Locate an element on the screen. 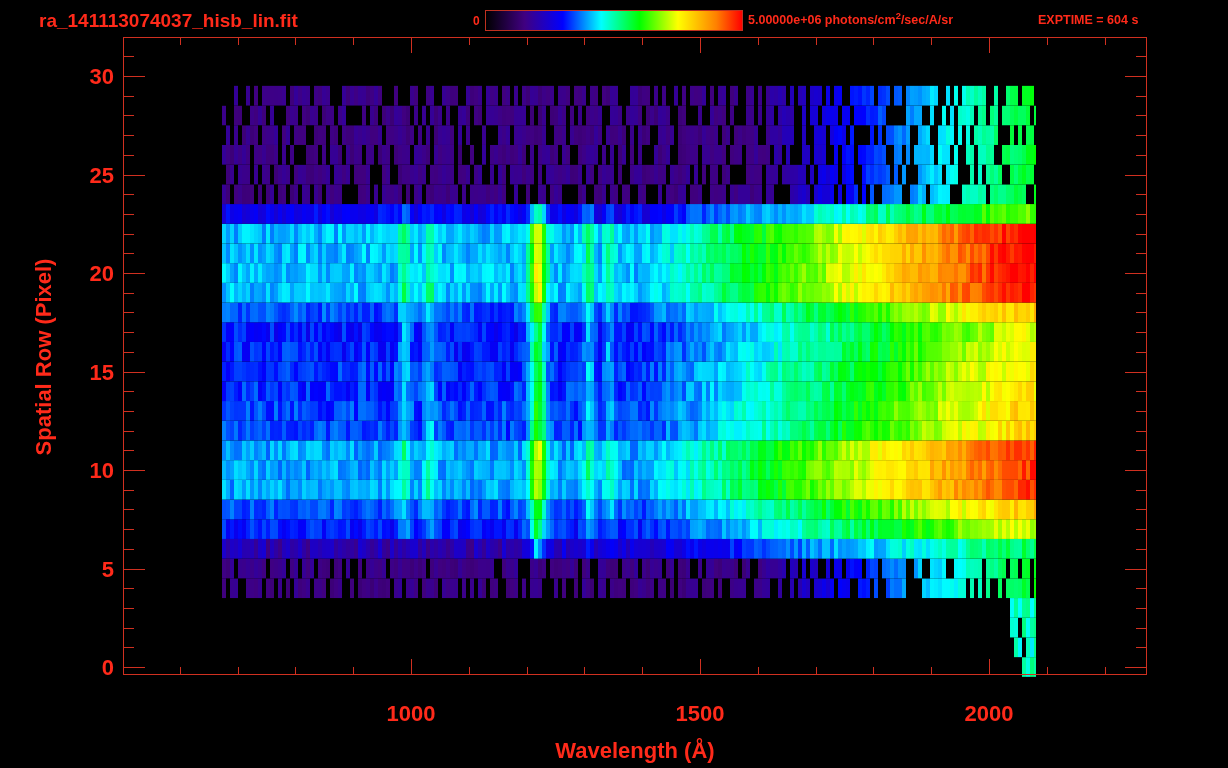 The height and width of the screenshot is (768, 1228). y-tick-label: 15 is located at coordinates (101, 372).